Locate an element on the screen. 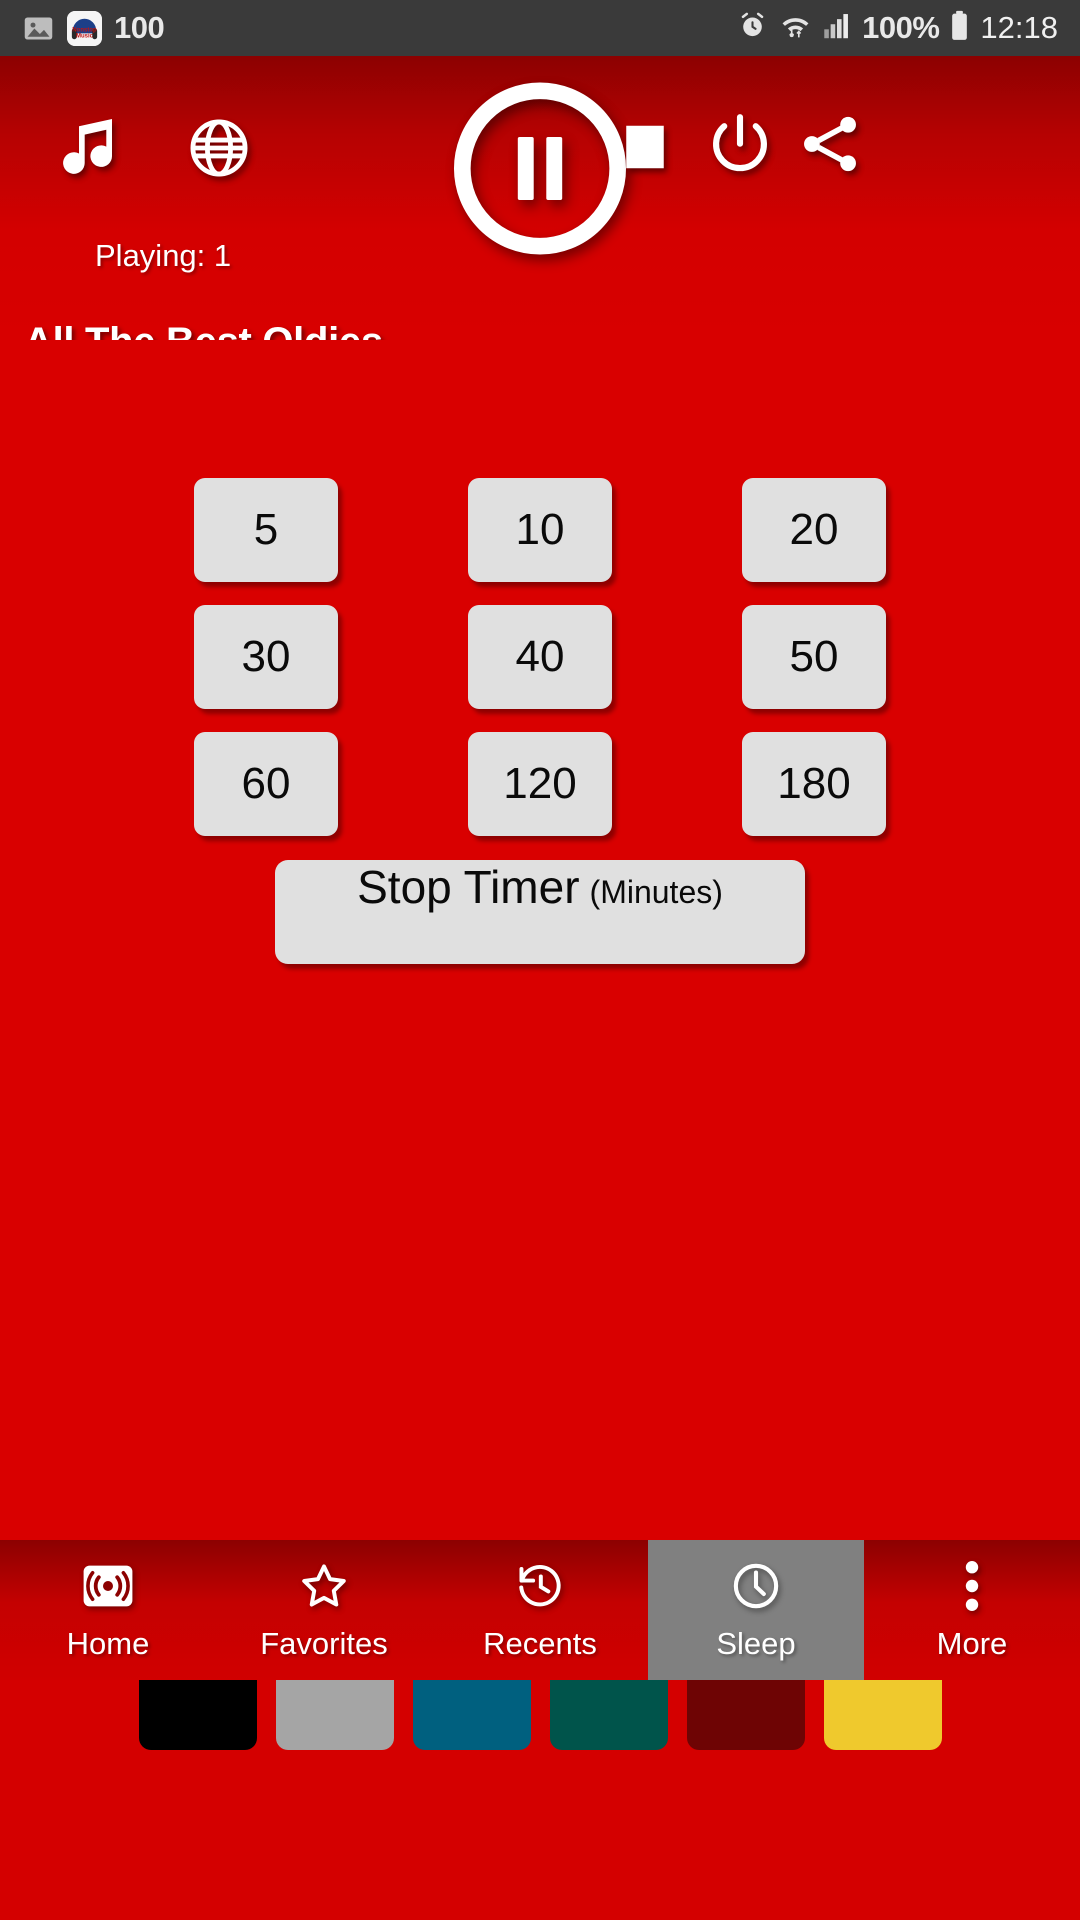  stop-timer-button: Stop Timer (Minutes) is located at coordinates (540, 912).